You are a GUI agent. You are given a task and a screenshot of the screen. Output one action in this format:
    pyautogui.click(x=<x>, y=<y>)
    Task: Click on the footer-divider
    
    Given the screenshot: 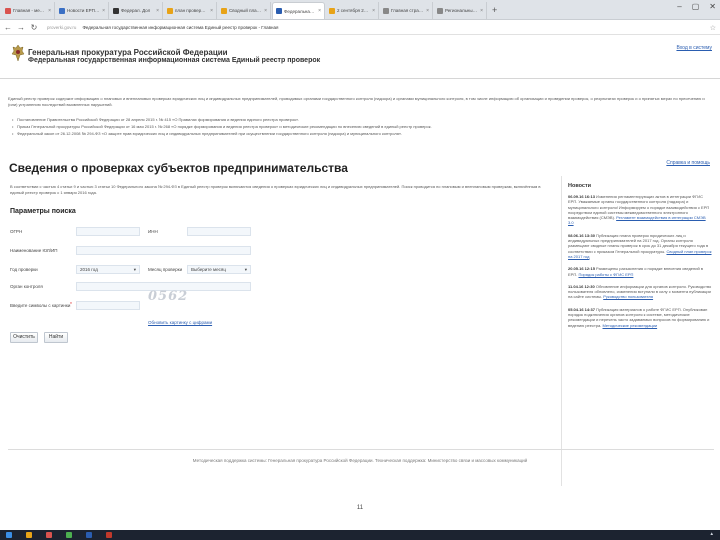 What is the action you would take?
    pyautogui.click(x=361, y=449)
    